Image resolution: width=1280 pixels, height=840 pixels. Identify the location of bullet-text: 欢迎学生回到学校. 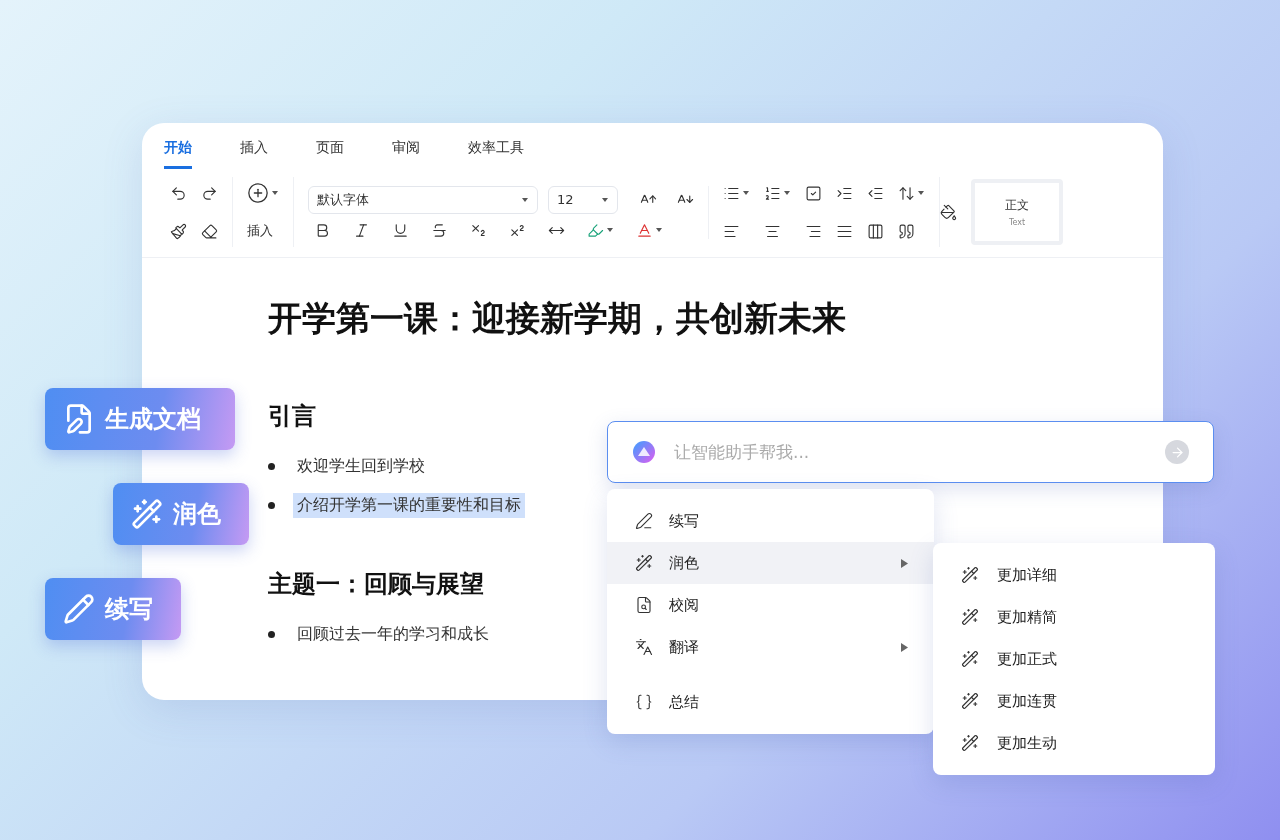
(361, 466).